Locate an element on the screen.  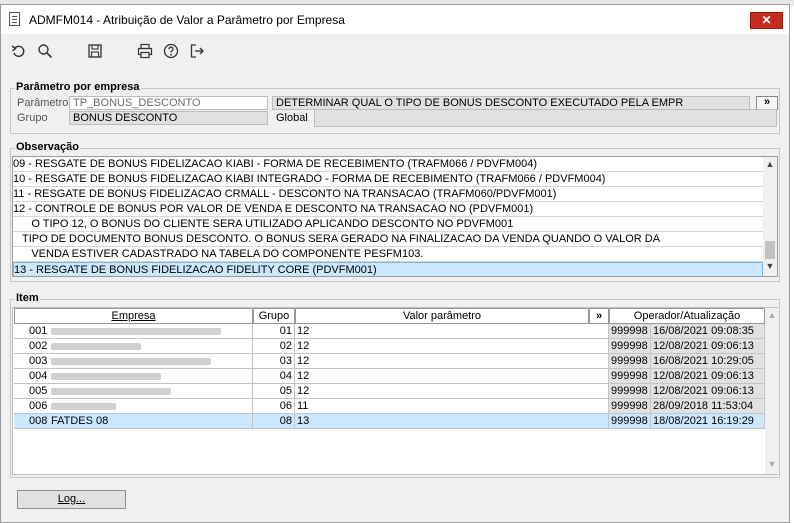
grupo-label: Grupo is located at coordinates (32, 118).